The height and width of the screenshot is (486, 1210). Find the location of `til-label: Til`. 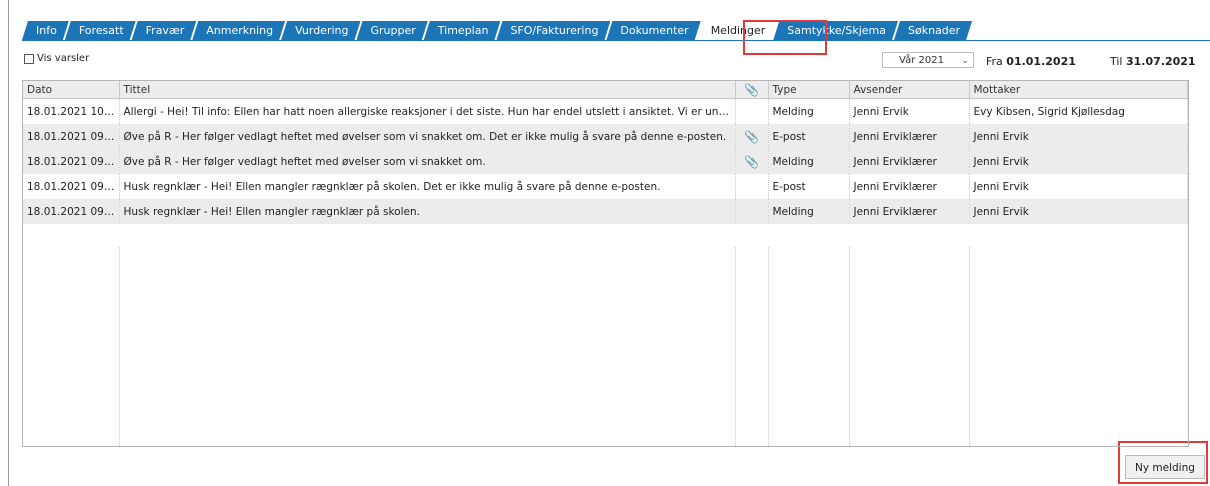

til-label: Til is located at coordinates (1116, 61).